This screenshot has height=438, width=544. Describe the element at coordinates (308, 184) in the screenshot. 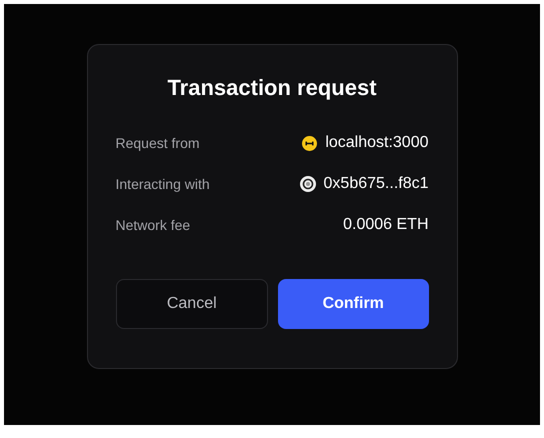

I see `ring-icon` at that location.